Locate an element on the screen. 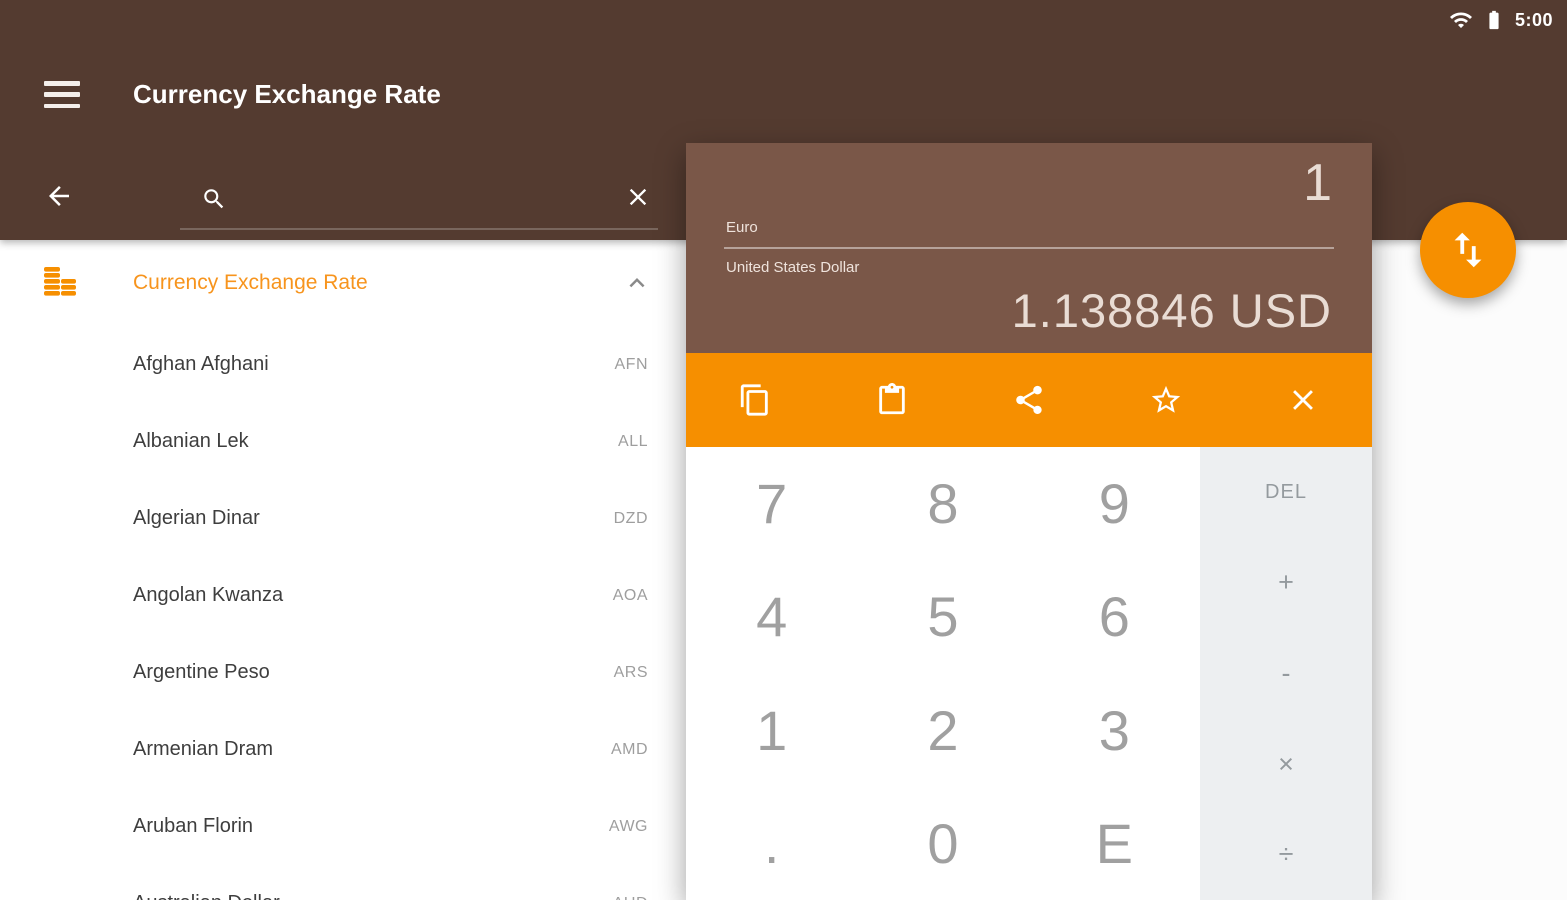  operator-keys: DEL + - × ÷ is located at coordinates (1286, 673).